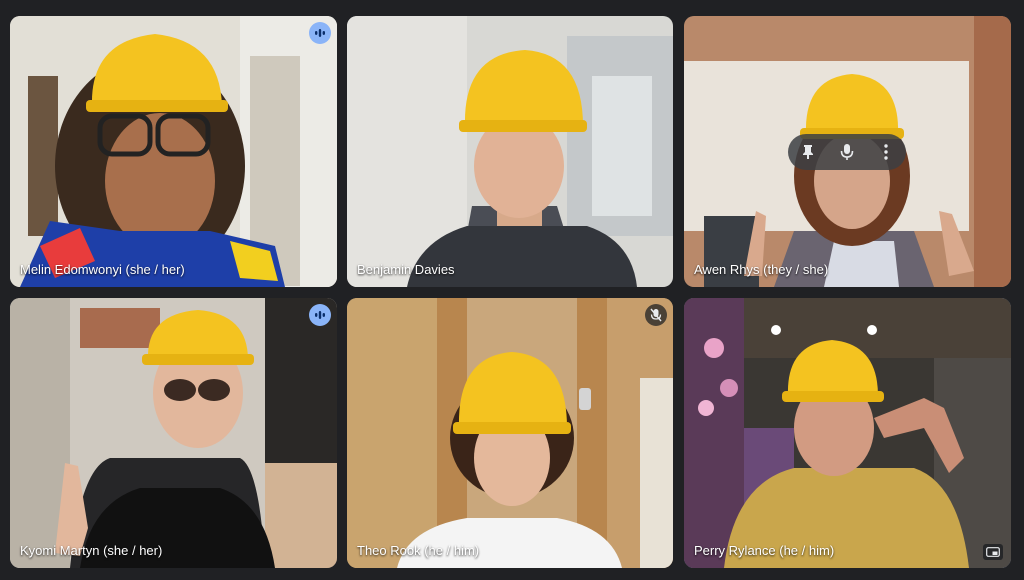  What do you see at coordinates (886, 152) in the screenshot?
I see `more-vert-icon` at bounding box center [886, 152].